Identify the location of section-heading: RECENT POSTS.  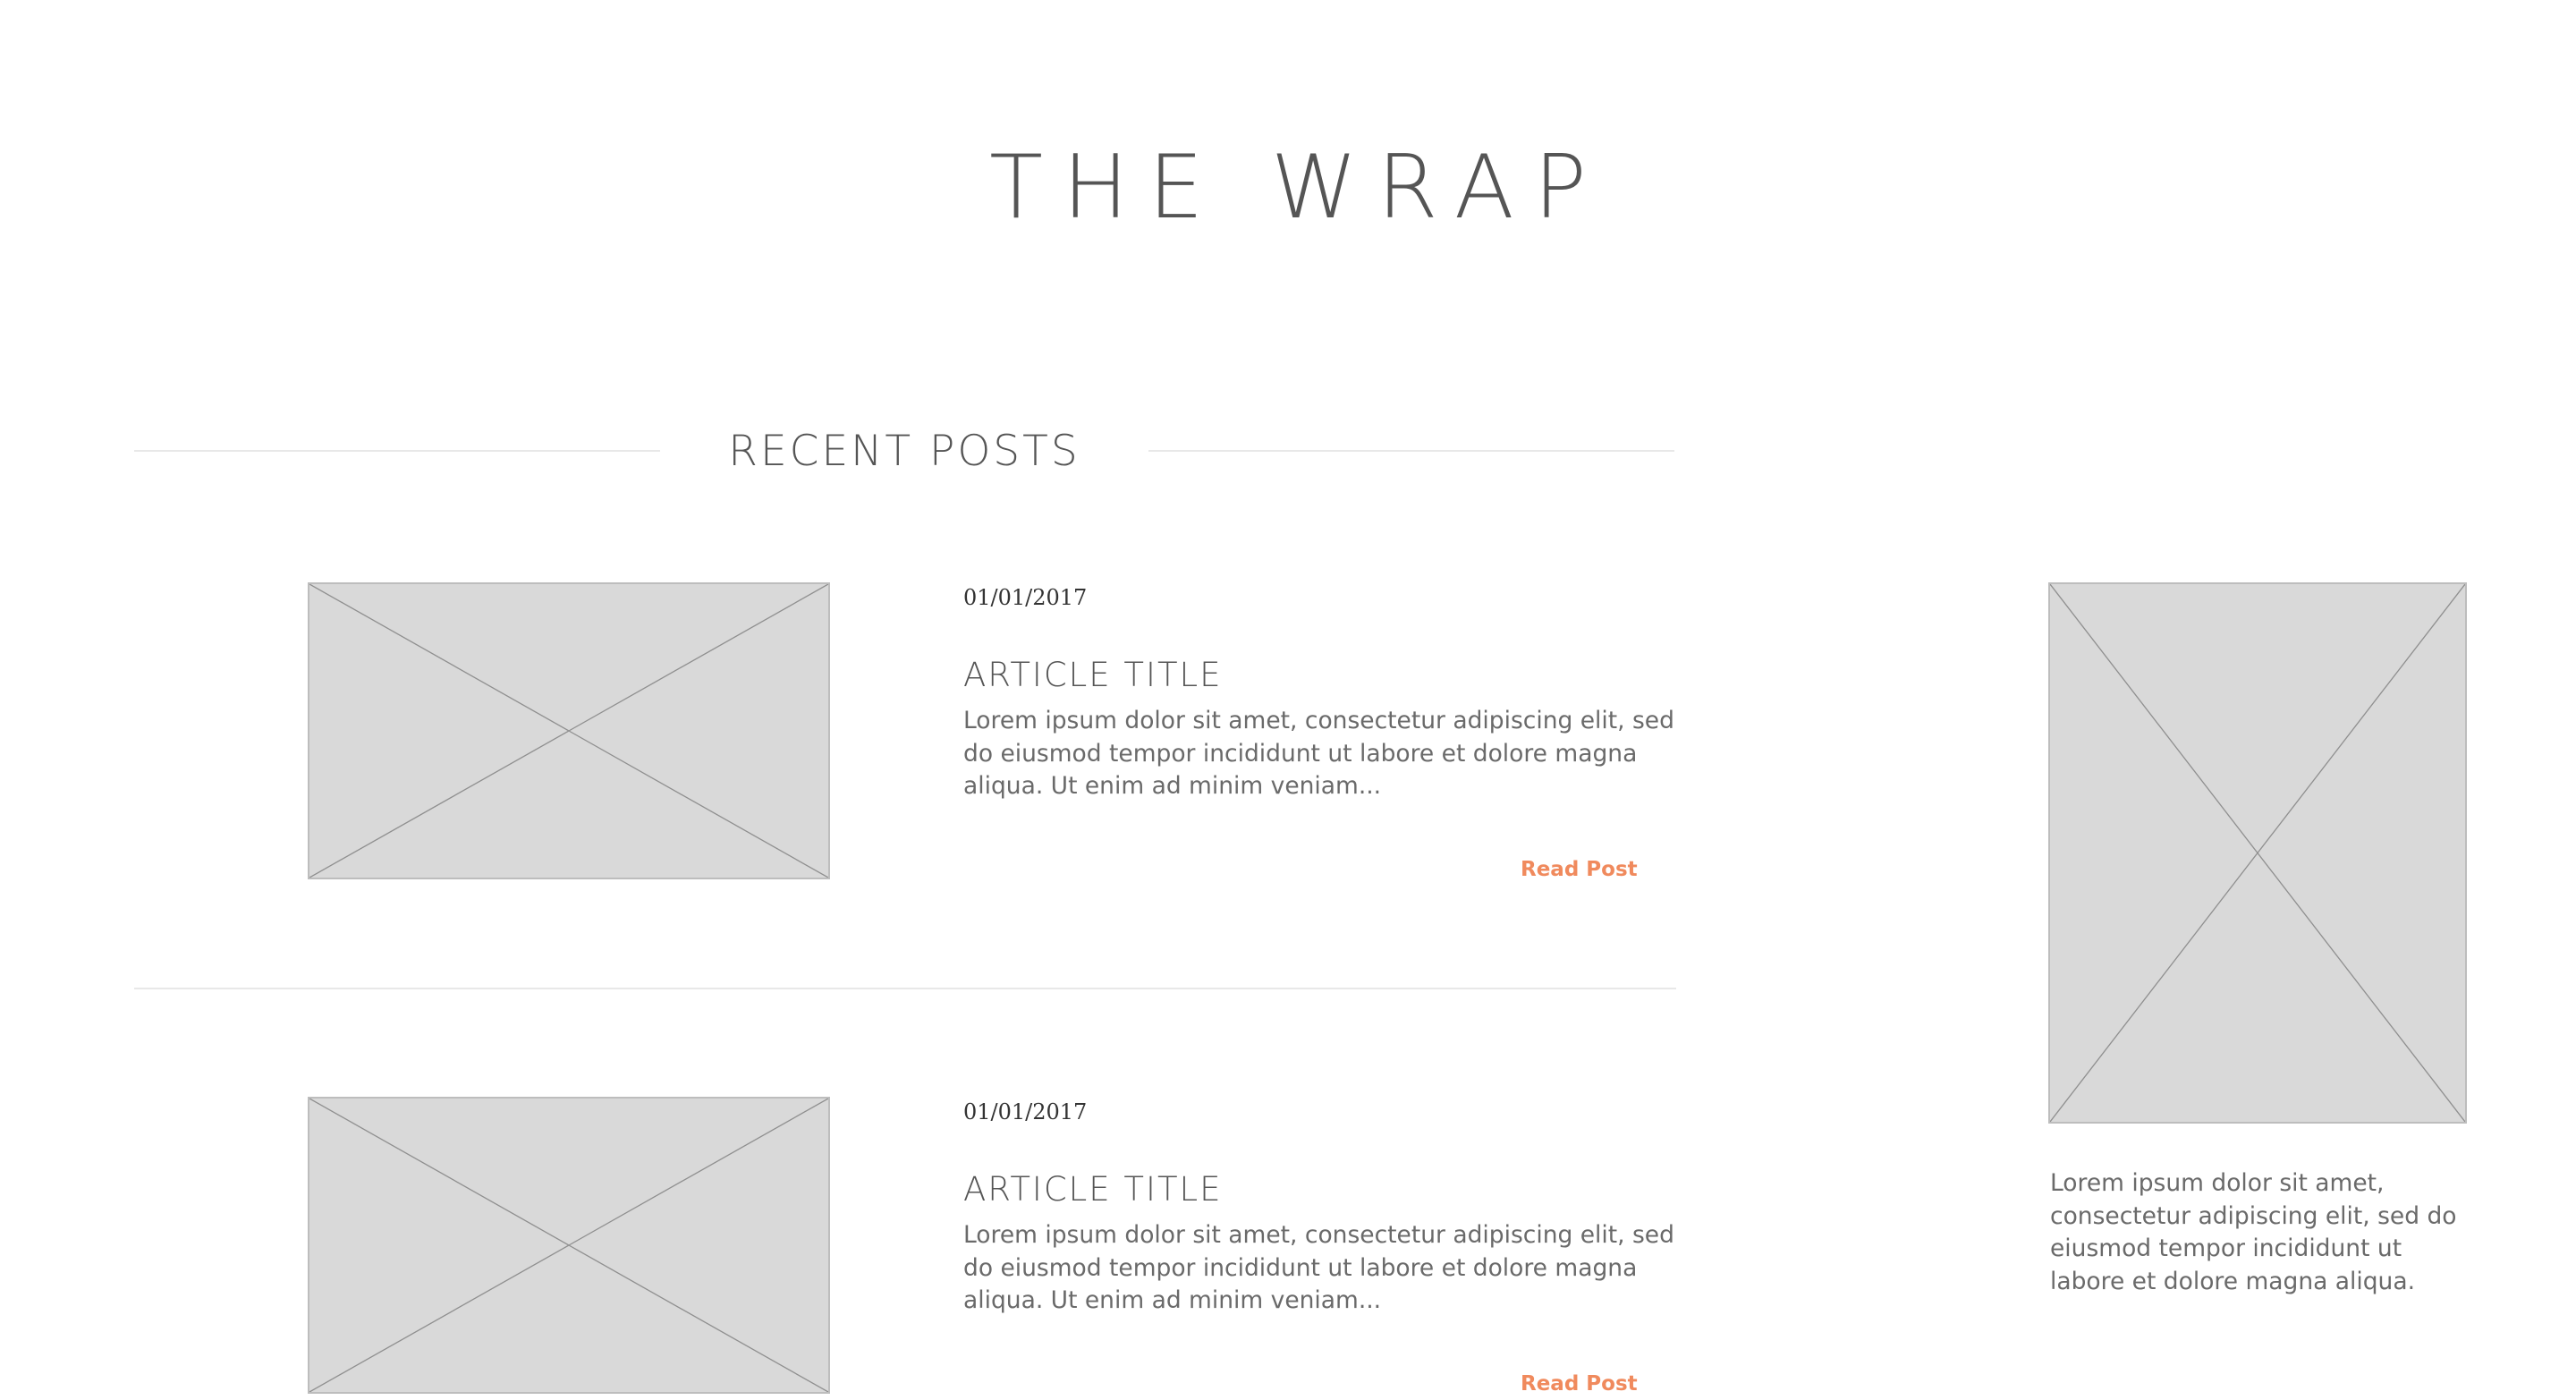
(904, 451).